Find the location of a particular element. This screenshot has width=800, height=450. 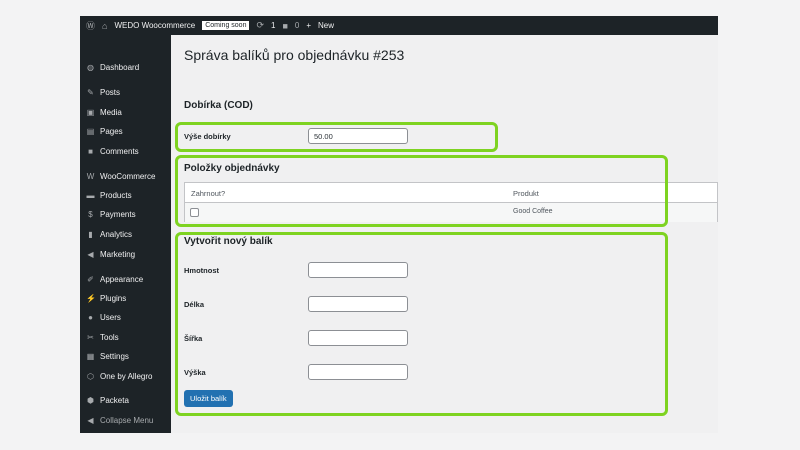

sidebar-item-plugins: ⚡ Plugins is located at coordinates (106, 298).